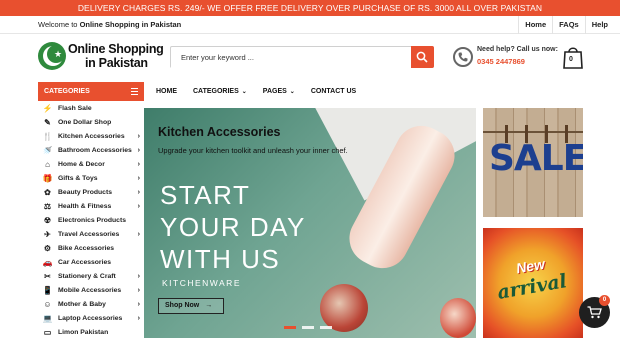 The image size is (620, 343). Describe the element at coordinates (501, 61) in the screenshot. I see `help-phone-number: 0345 2447869` at that location.